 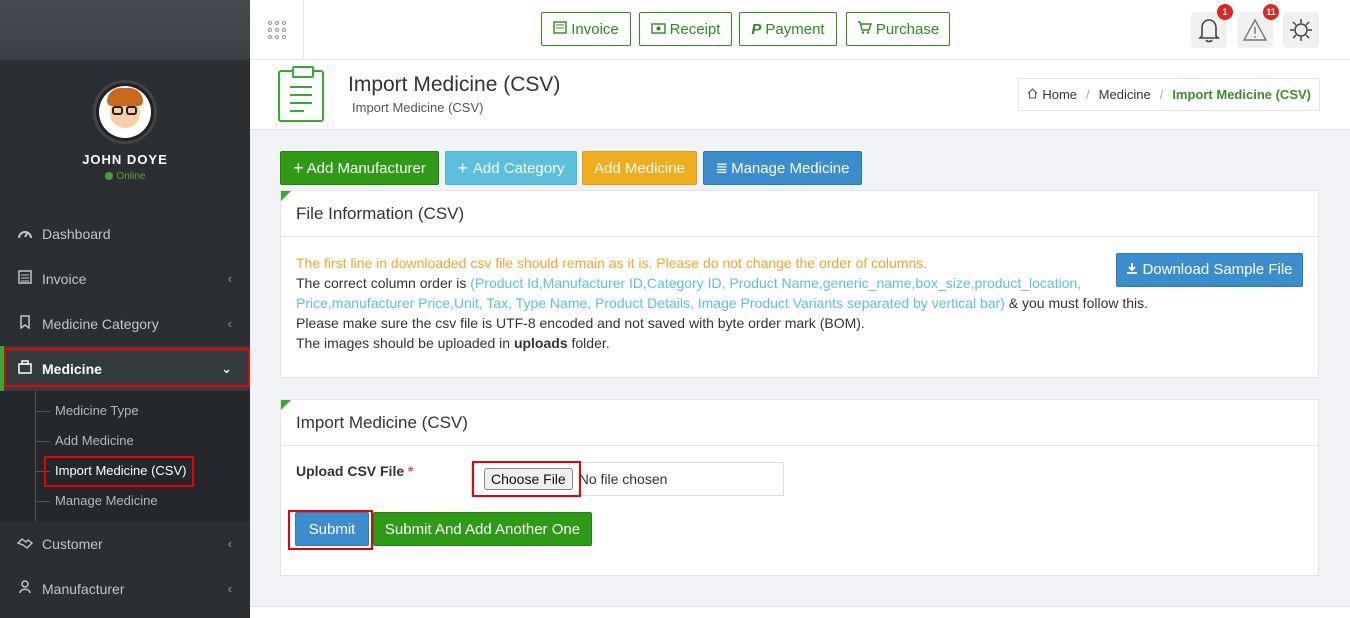 I want to click on sidebar-item-manufacturer: Manufacturer ‹, so click(x=125, y=588).